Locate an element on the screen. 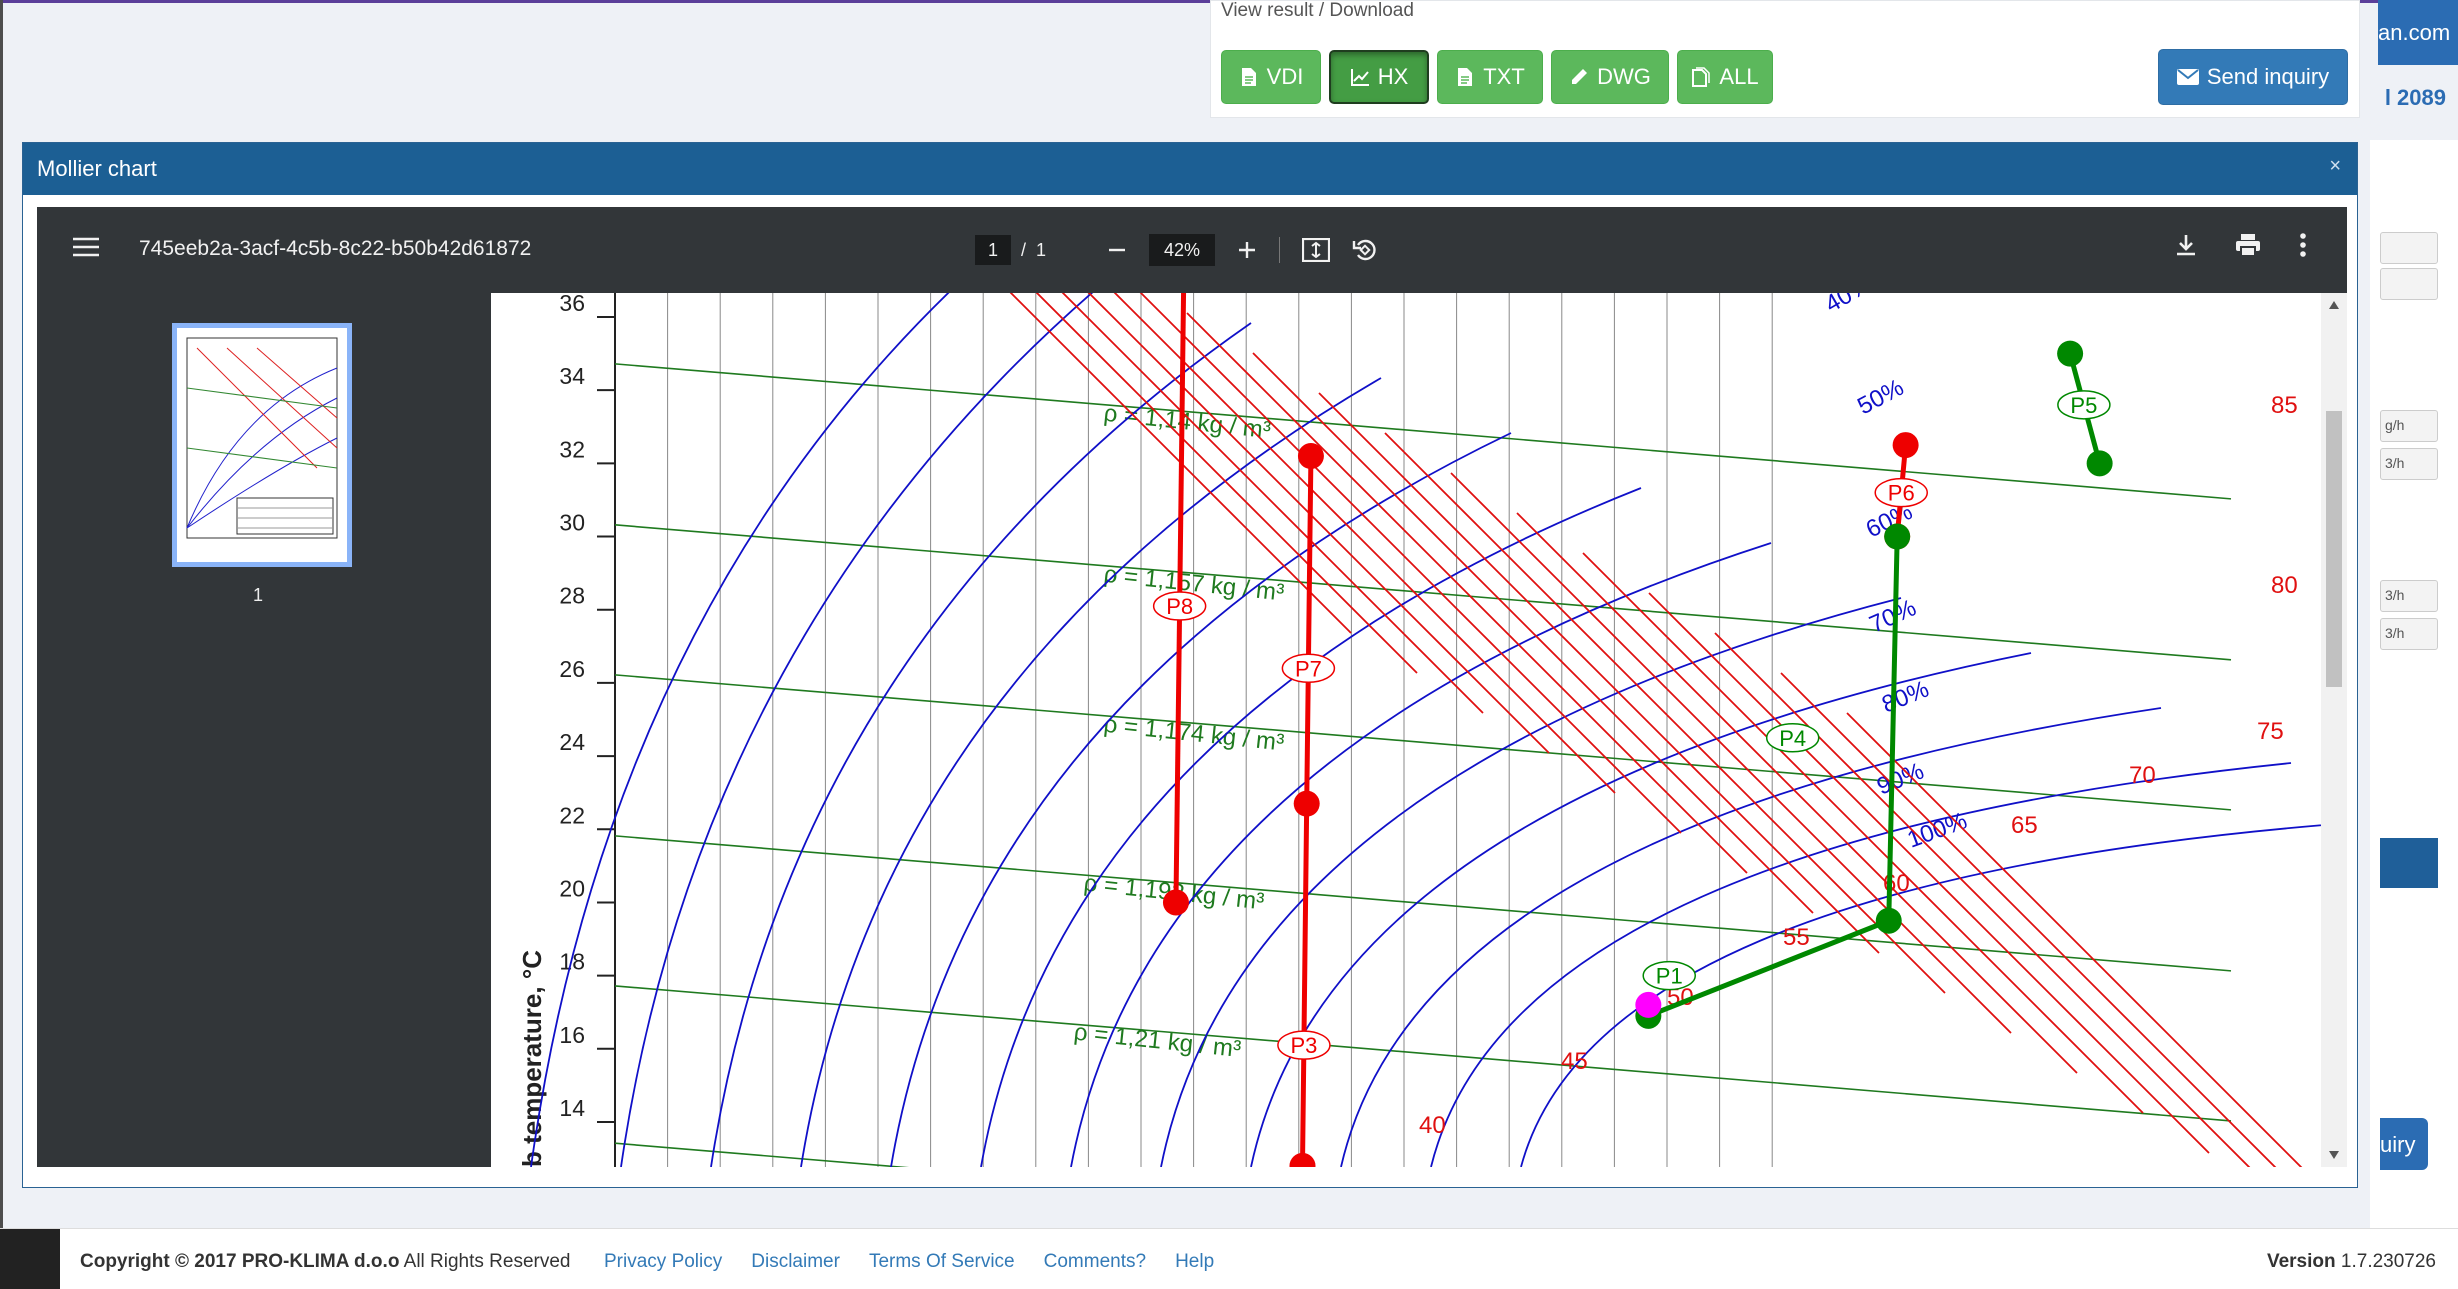 The image size is (2458, 1289). txt-button: TXT is located at coordinates (1490, 77).